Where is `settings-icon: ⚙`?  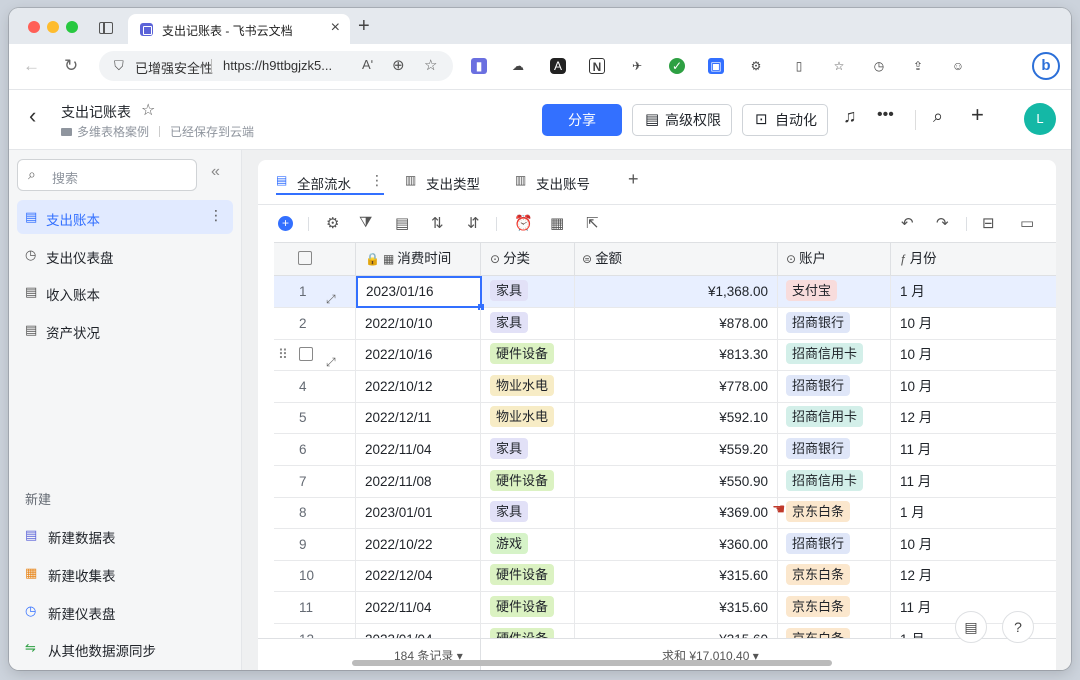 settings-icon: ⚙ is located at coordinates (332, 223).